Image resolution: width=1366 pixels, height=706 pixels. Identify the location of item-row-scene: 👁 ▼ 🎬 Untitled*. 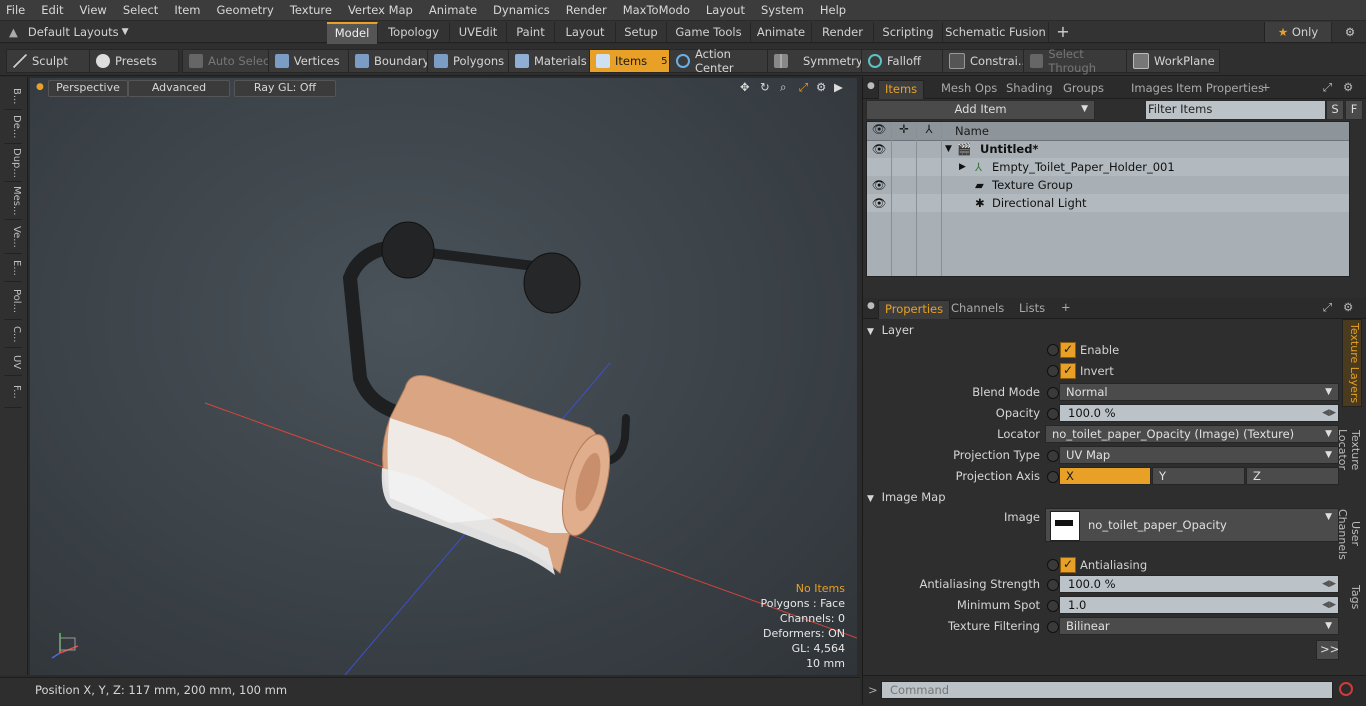
(1108, 149).